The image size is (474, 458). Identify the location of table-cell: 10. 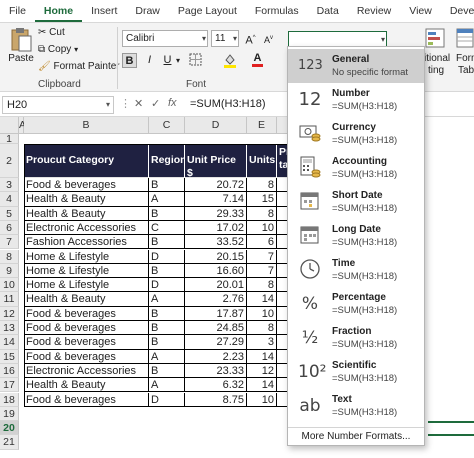
(262, 399).